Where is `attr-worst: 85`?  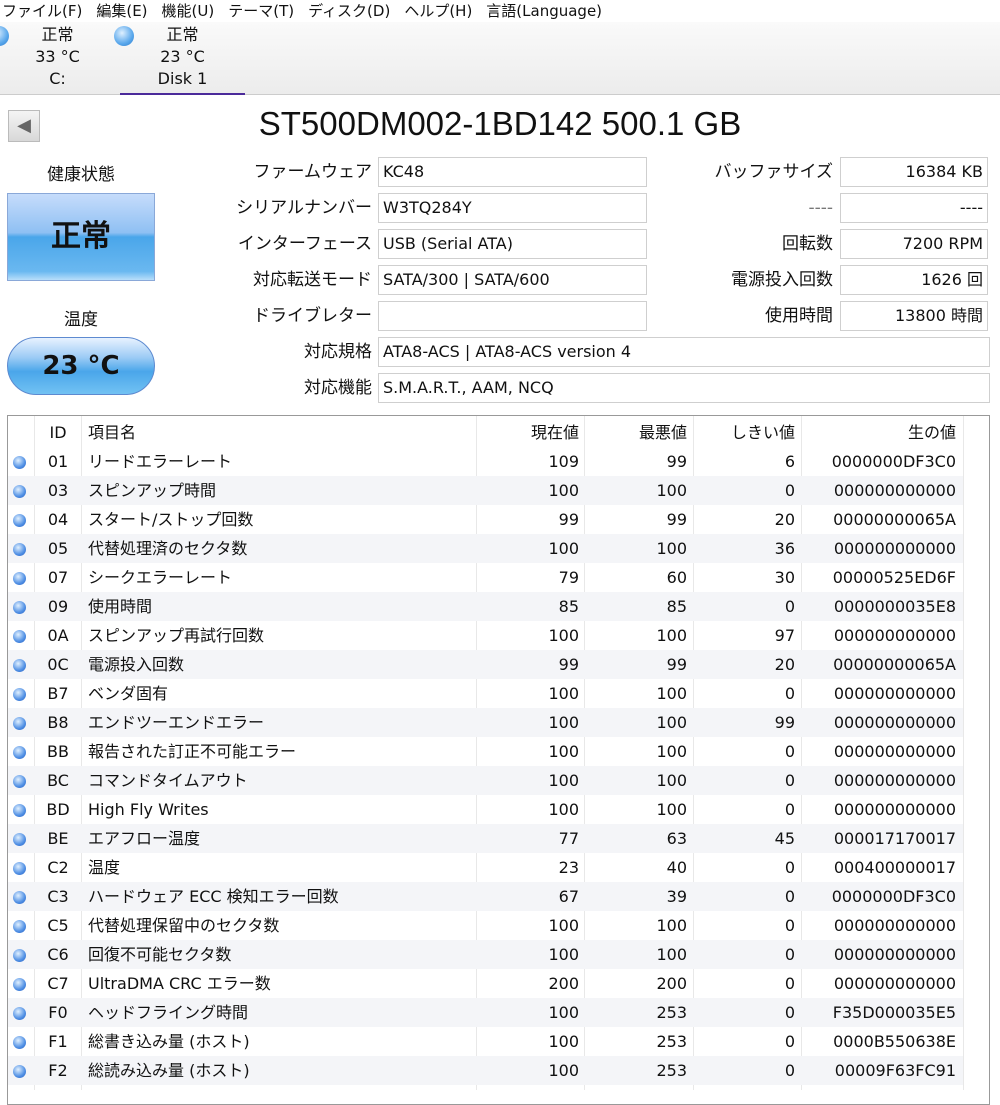 attr-worst: 85 is located at coordinates (676, 606).